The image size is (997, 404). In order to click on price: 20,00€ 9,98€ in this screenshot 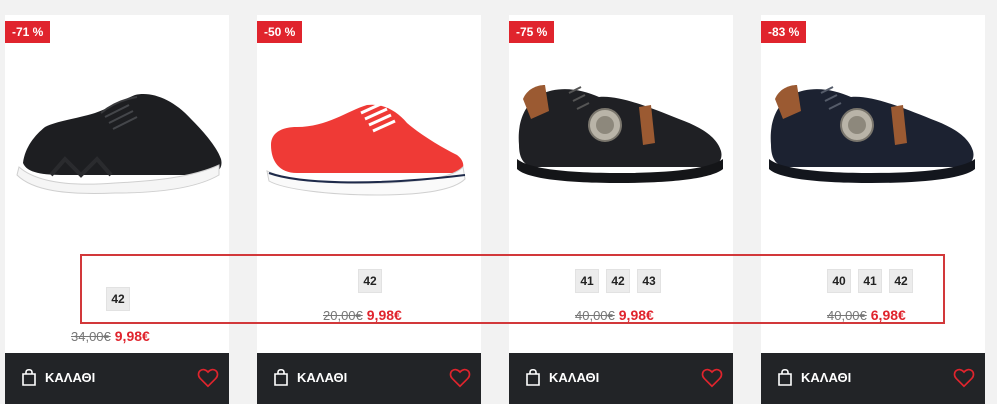, I will do `click(362, 315)`.